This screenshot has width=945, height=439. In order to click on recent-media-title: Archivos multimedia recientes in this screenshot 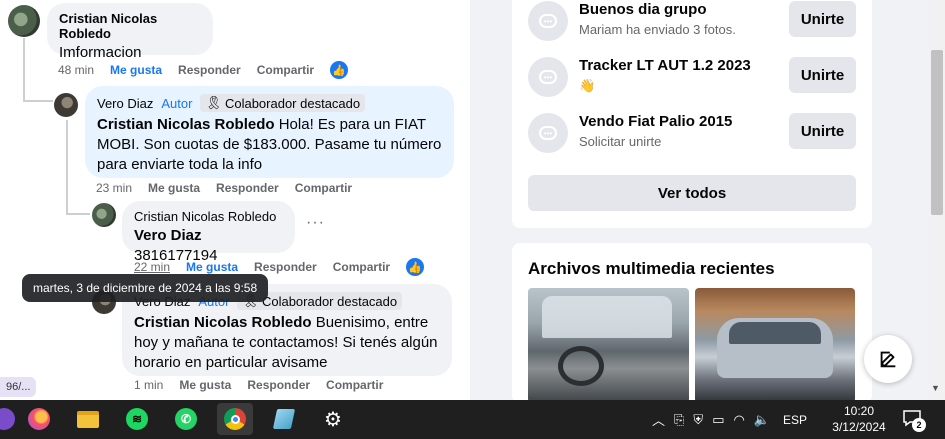, I will do `click(651, 268)`.